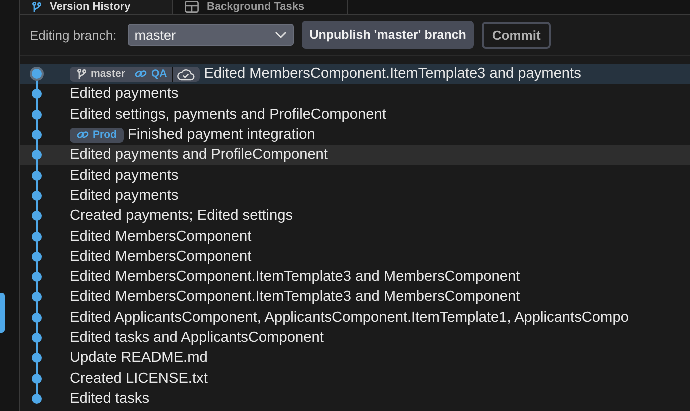 The width and height of the screenshot is (690, 411). I want to click on commit-row: Created payments; Edited settings, so click(355, 216).